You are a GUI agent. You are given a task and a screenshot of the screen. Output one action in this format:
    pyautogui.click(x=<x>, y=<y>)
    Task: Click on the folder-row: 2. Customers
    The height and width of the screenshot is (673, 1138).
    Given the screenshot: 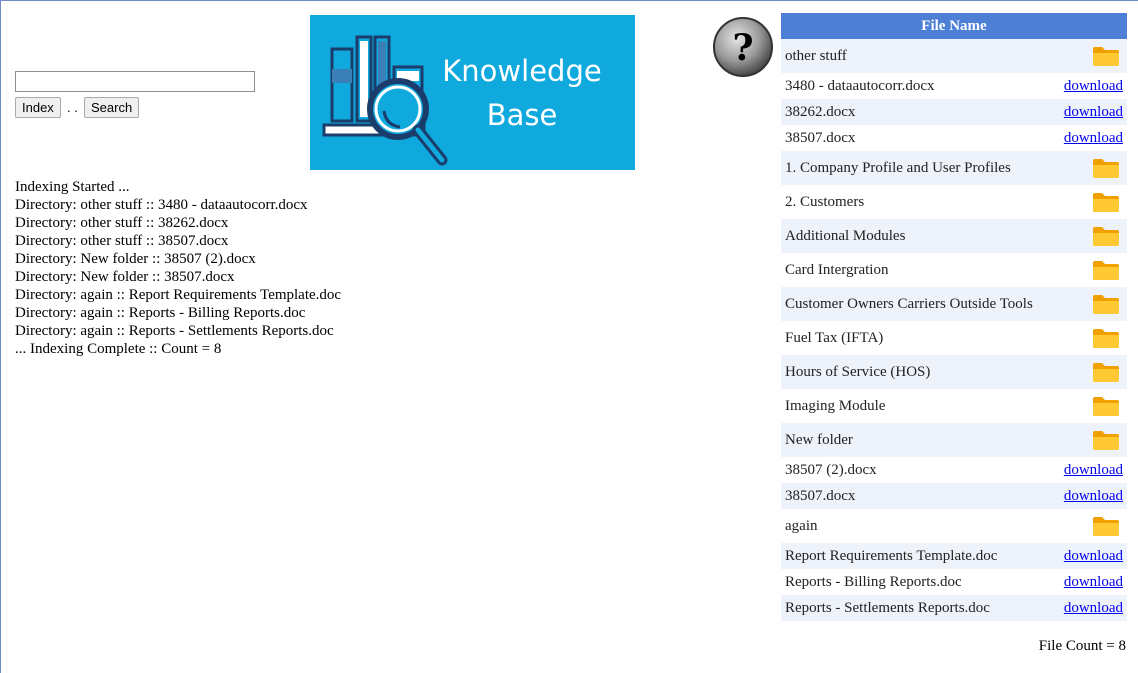 What is the action you would take?
    pyautogui.click(x=954, y=202)
    